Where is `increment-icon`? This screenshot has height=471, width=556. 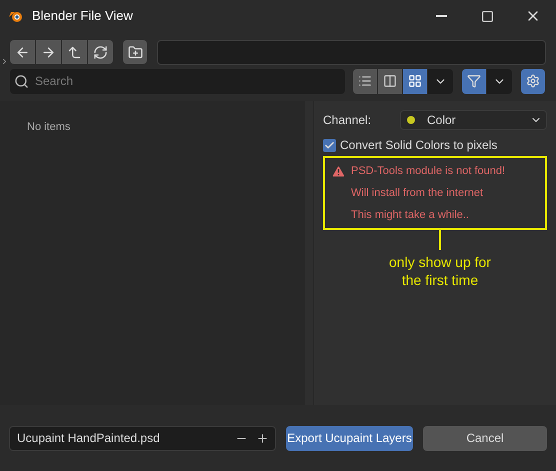
increment-icon is located at coordinates (262, 438).